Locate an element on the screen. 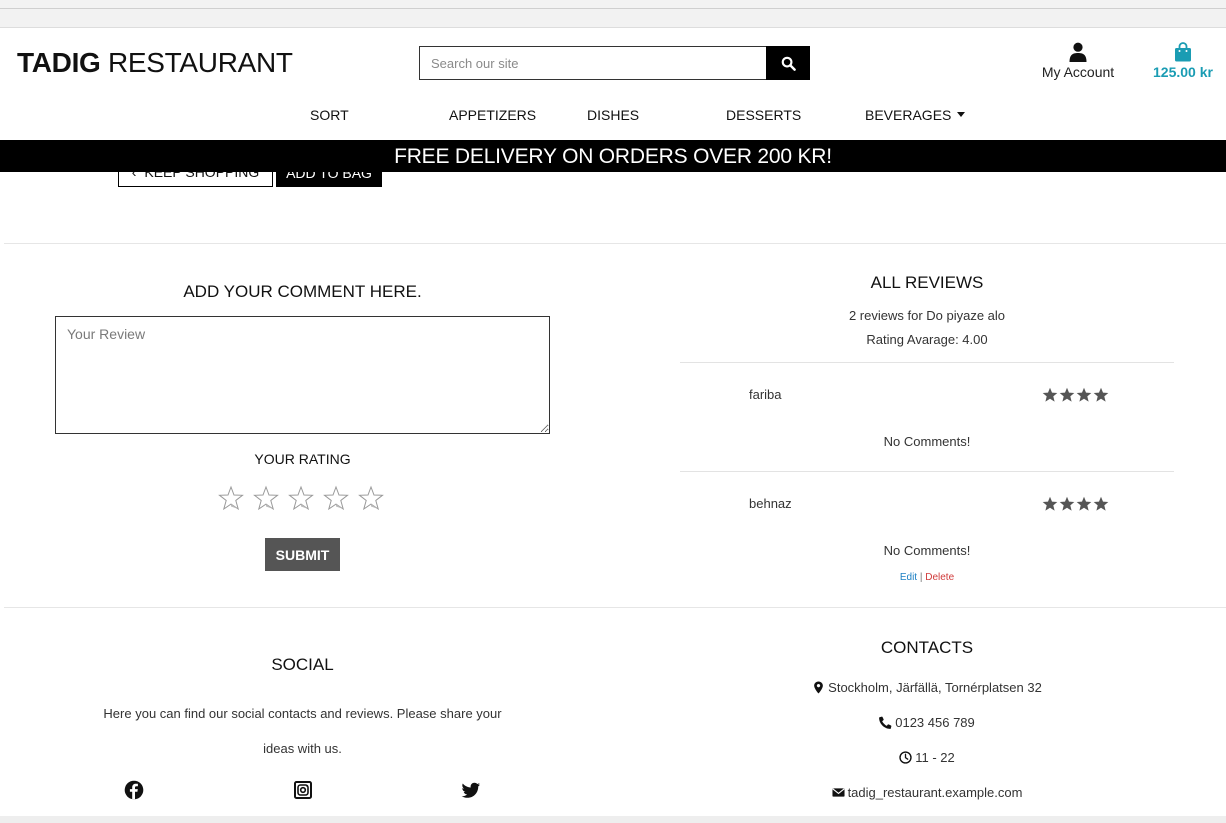  brand-logo: TADIG RESTAURANT is located at coordinates (155, 63).